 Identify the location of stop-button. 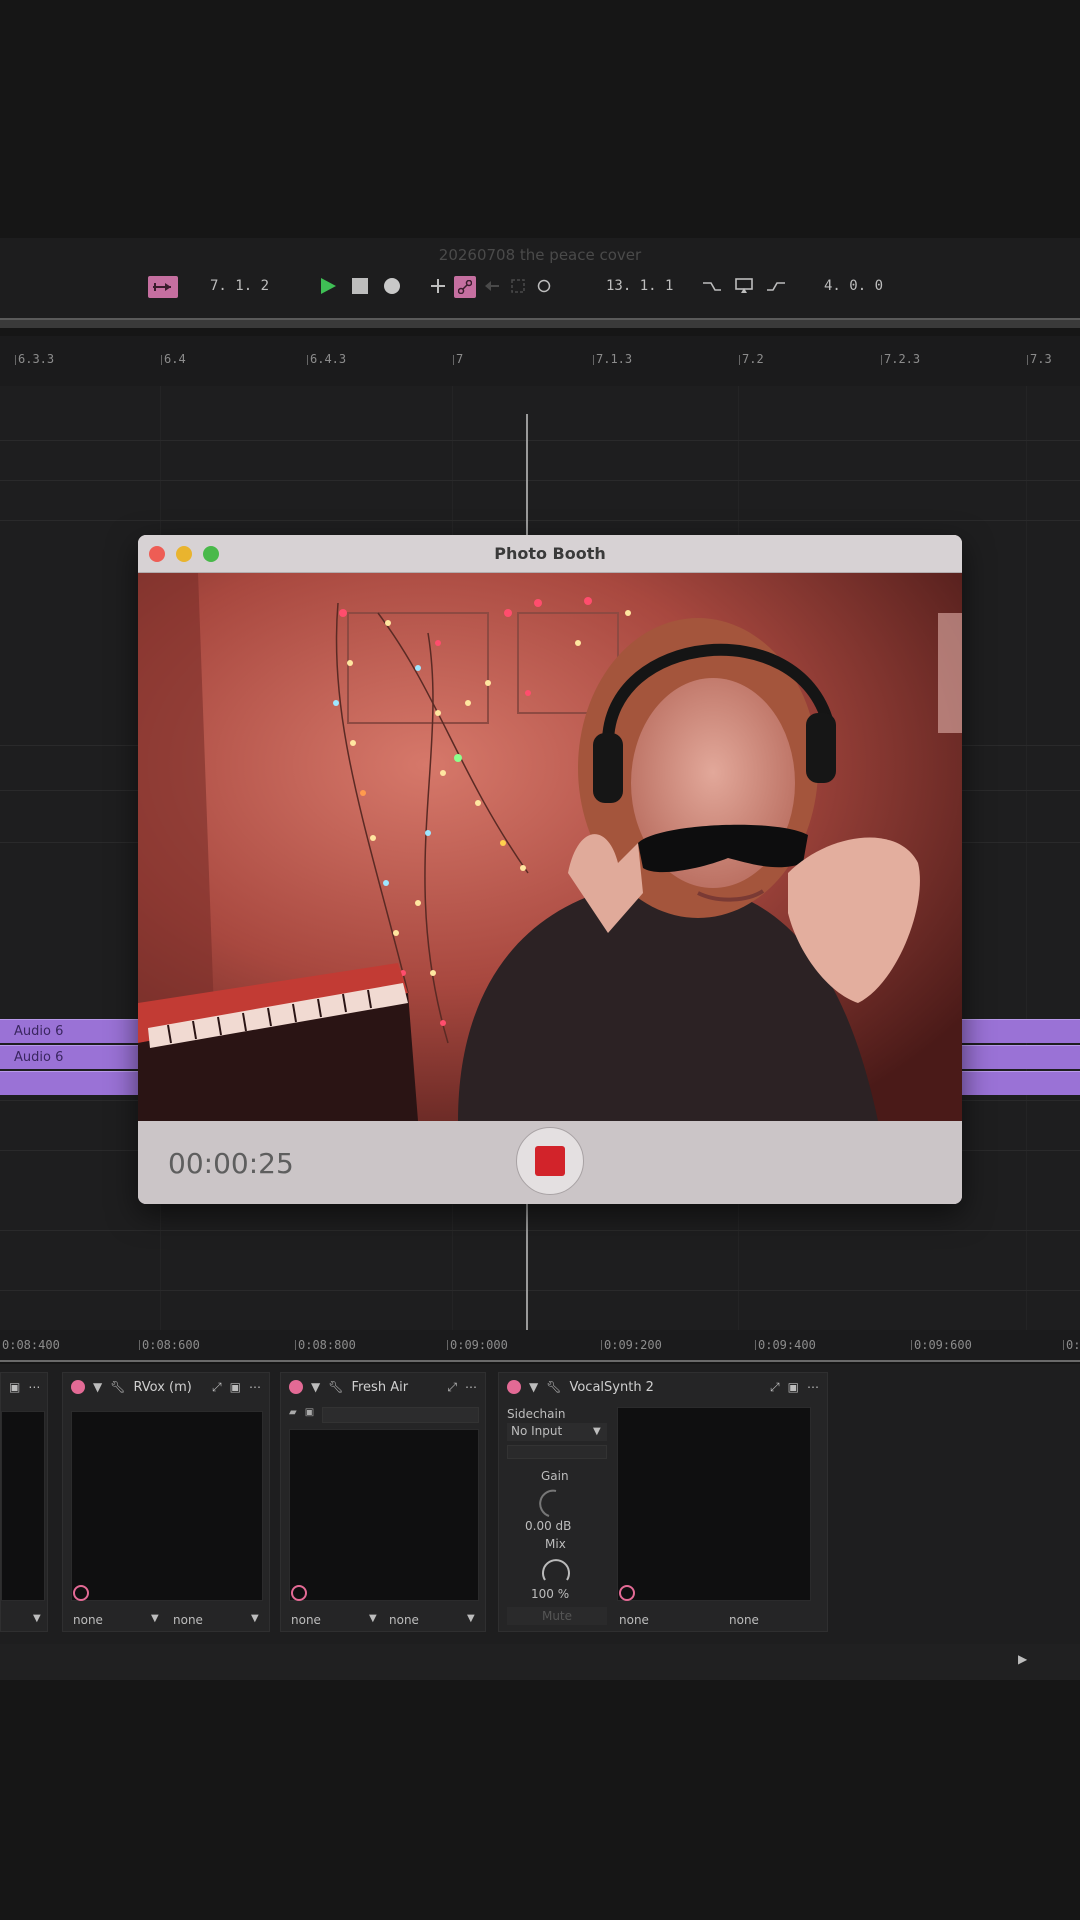
(360, 286).